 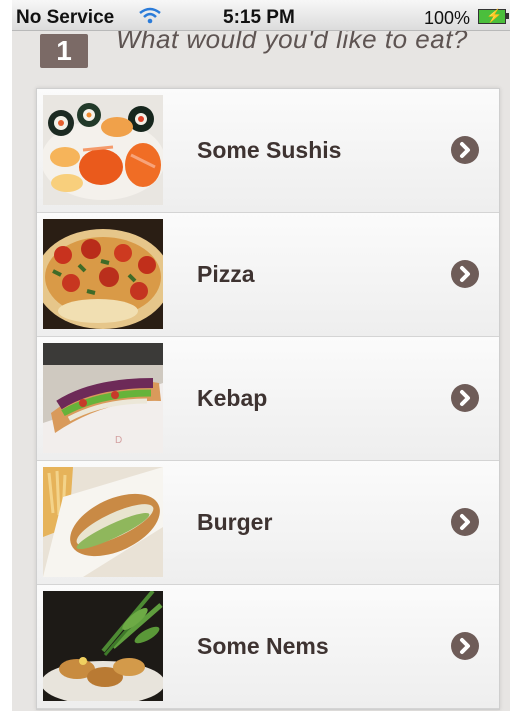 What do you see at coordinates (64, 51) in the screenshot?
I see `step-badge: 1` at bounding box center [64, 51].